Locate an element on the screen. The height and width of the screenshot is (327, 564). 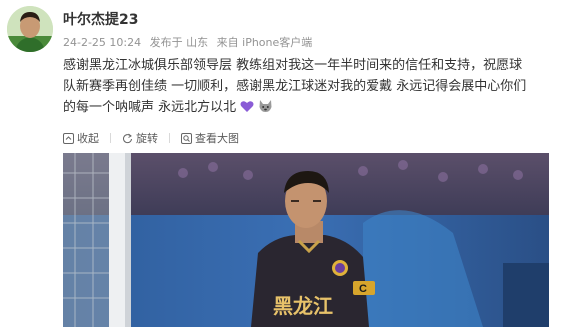
image-toolbar: 收起 旋转 查看大图 is located at coordinates (151, 138).